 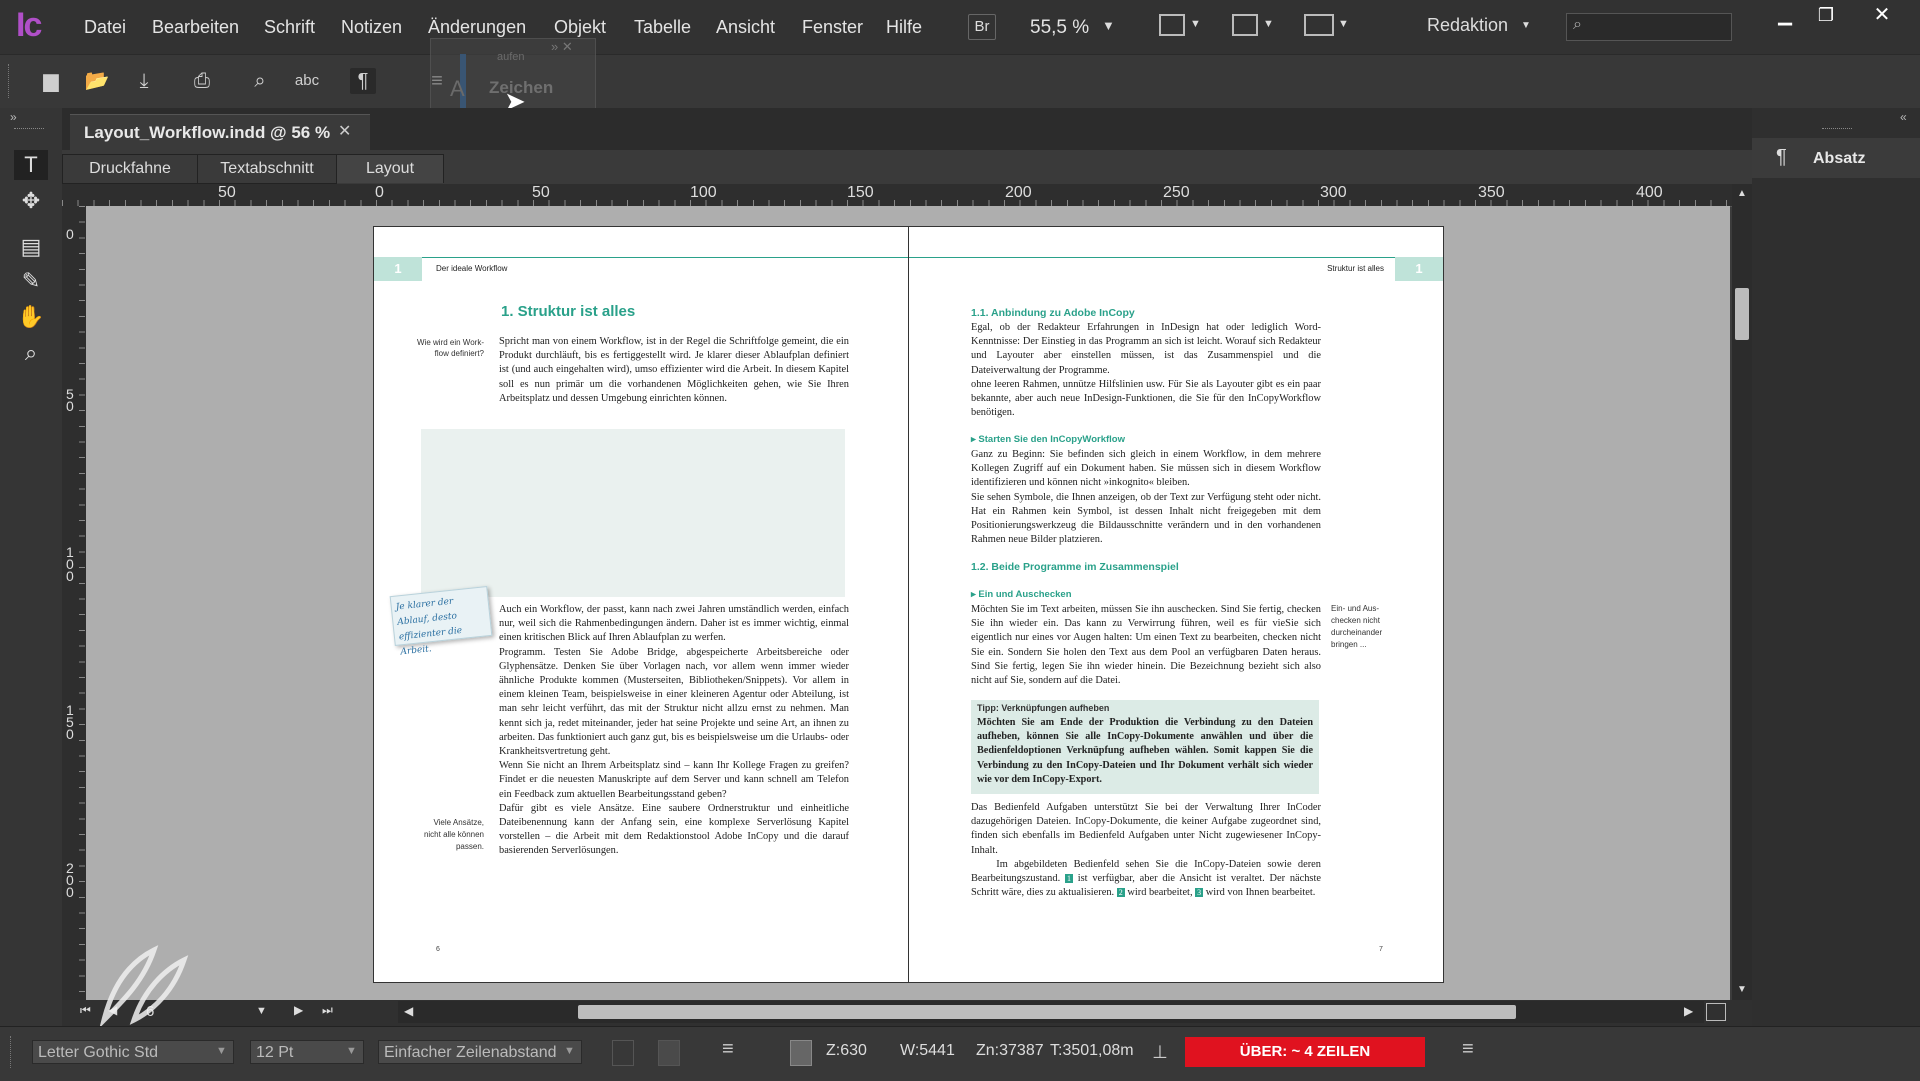 I want to click on close-tab-icon: ✕, so click(x=344, y=131).